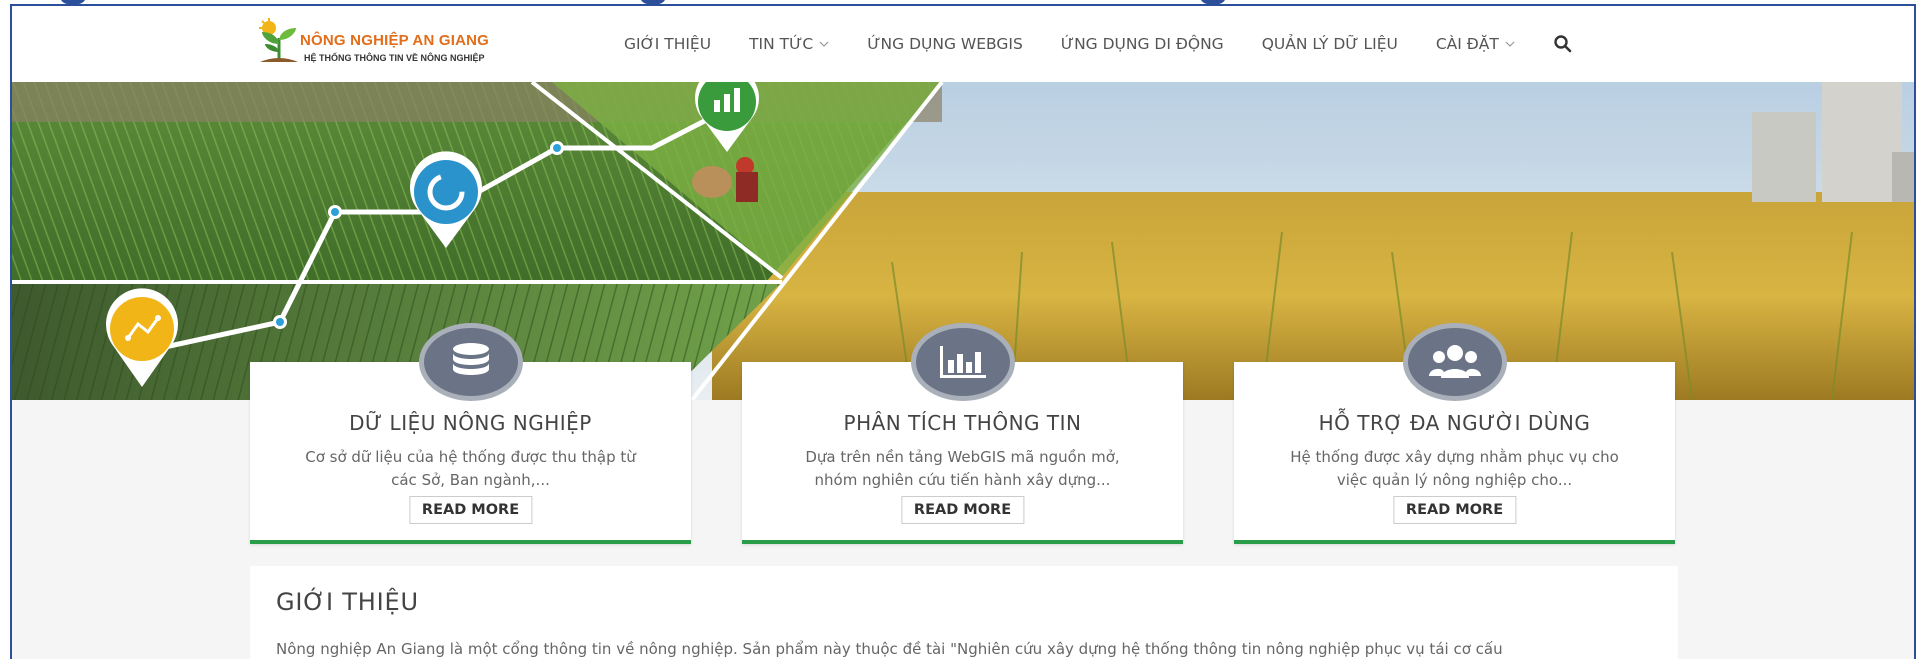  I want to click on nav-label: QUẢN LÝ DỮ LIỆU, so click(1329, 44).